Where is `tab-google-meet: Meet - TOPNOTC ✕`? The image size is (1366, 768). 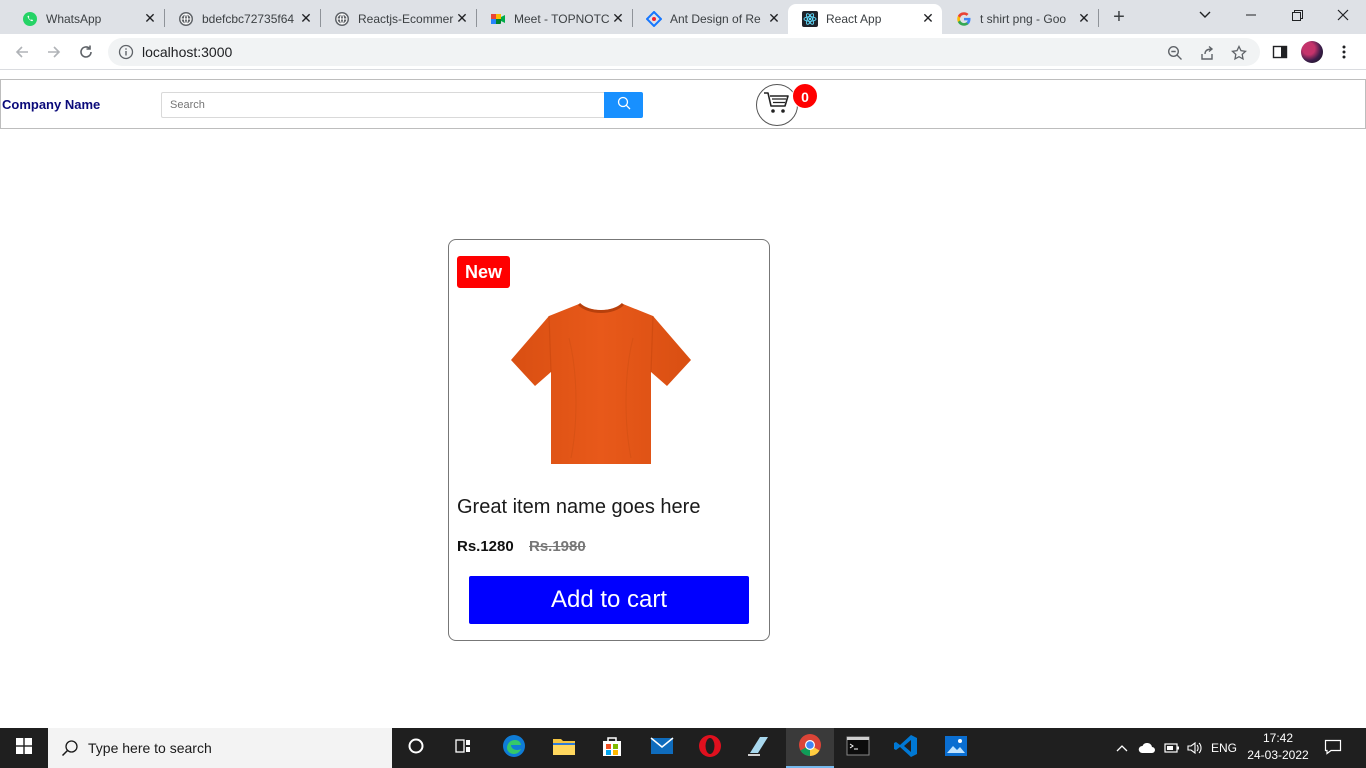
tab-google-meet: Meet - TOPNOTC ✕ is located at coordinates (554, 19).